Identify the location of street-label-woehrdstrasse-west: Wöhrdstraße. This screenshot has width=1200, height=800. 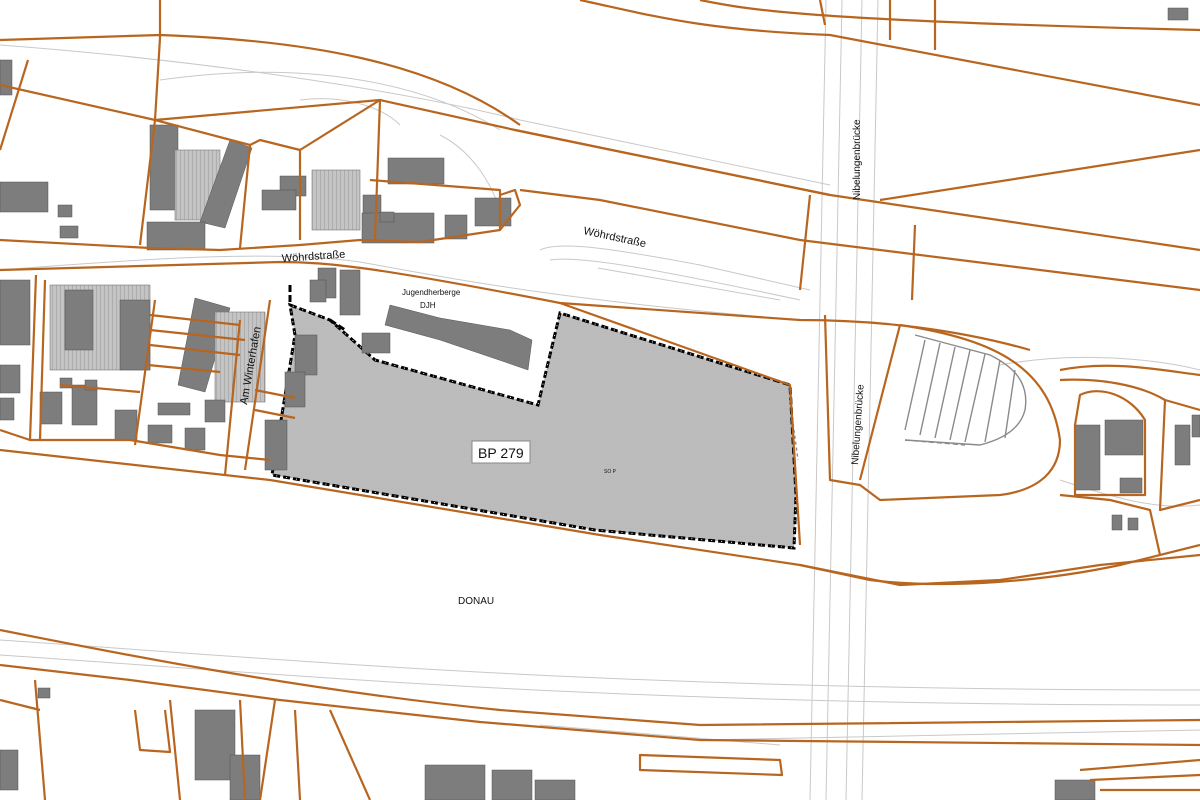
(313, 257).